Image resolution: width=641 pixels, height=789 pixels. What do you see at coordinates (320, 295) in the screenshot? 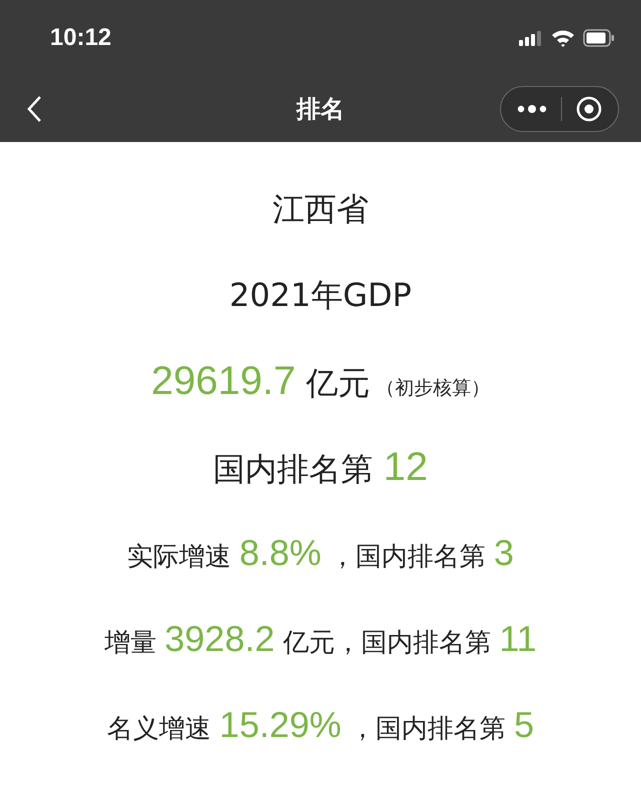
I see `headline-text: 2021年GDP` at bounding box center [320, 295].